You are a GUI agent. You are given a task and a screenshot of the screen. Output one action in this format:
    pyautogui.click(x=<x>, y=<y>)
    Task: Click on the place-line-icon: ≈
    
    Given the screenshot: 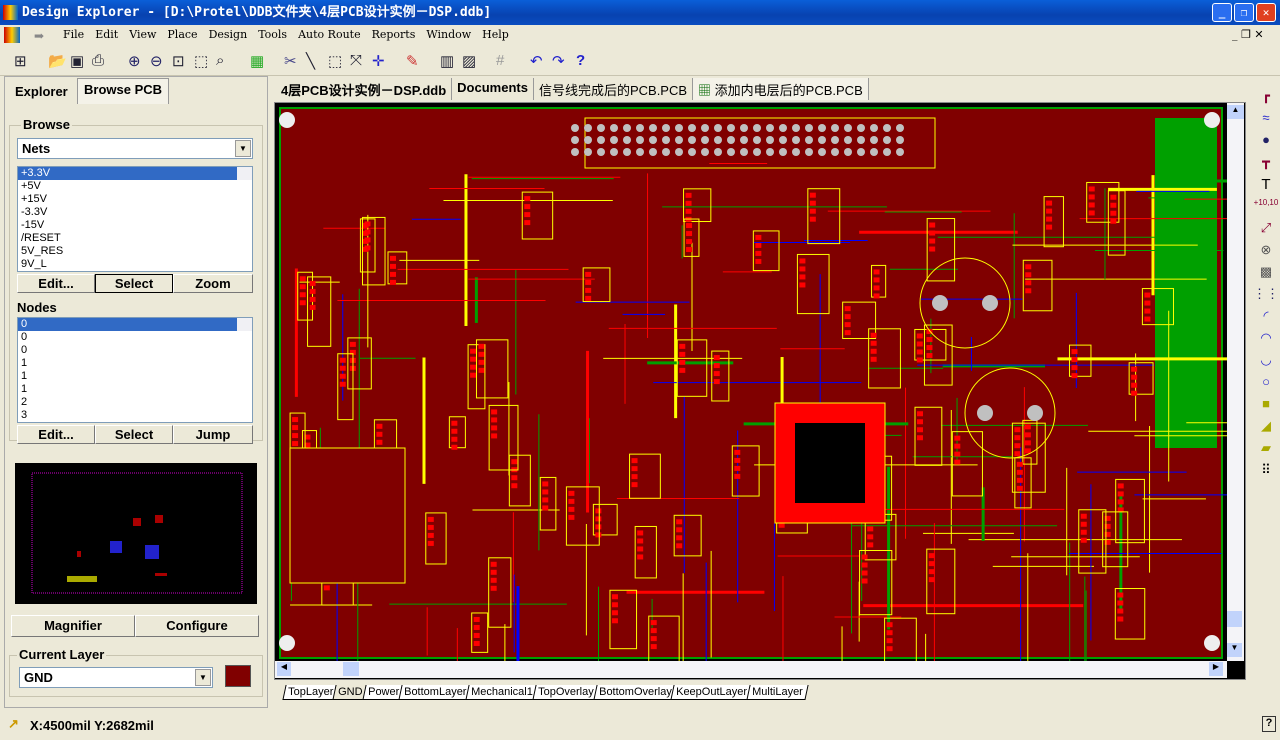 What is the action you would take?
    pyautogui.click(x=1266, y=121)
    